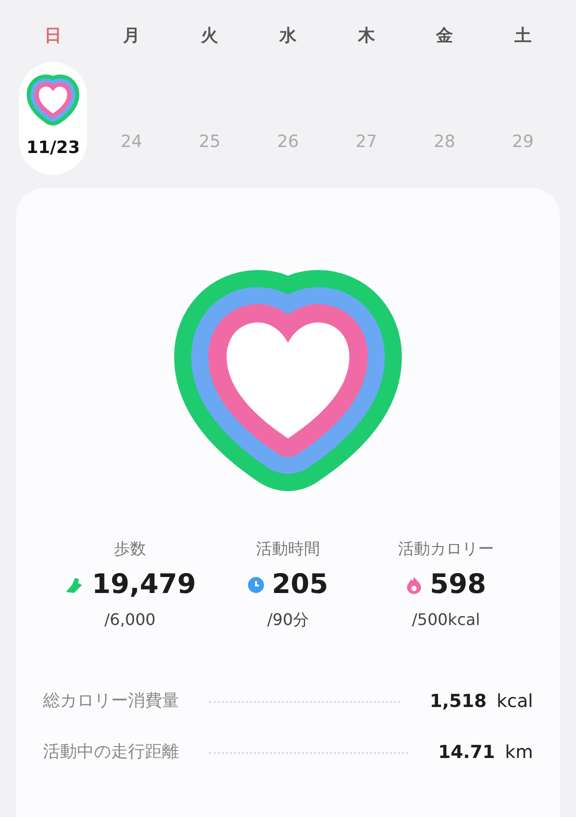 The height and width of the screenshot is (817, 576). What do you see at coordinates (458, 702) in the screenshot?
I see `detail-value: 1,518` at bounding box center [458, 702].